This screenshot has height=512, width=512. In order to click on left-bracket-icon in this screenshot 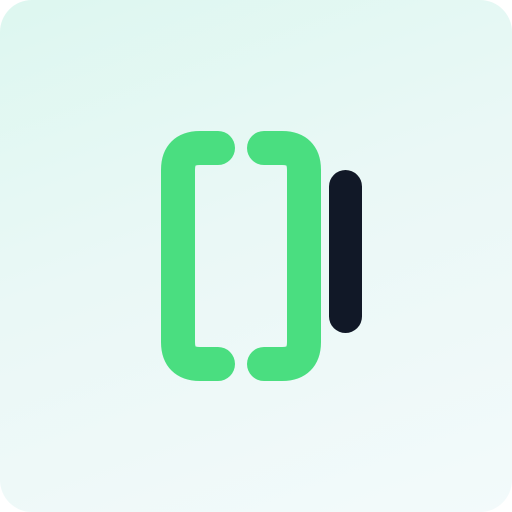, I will do `click(198, 256)`.